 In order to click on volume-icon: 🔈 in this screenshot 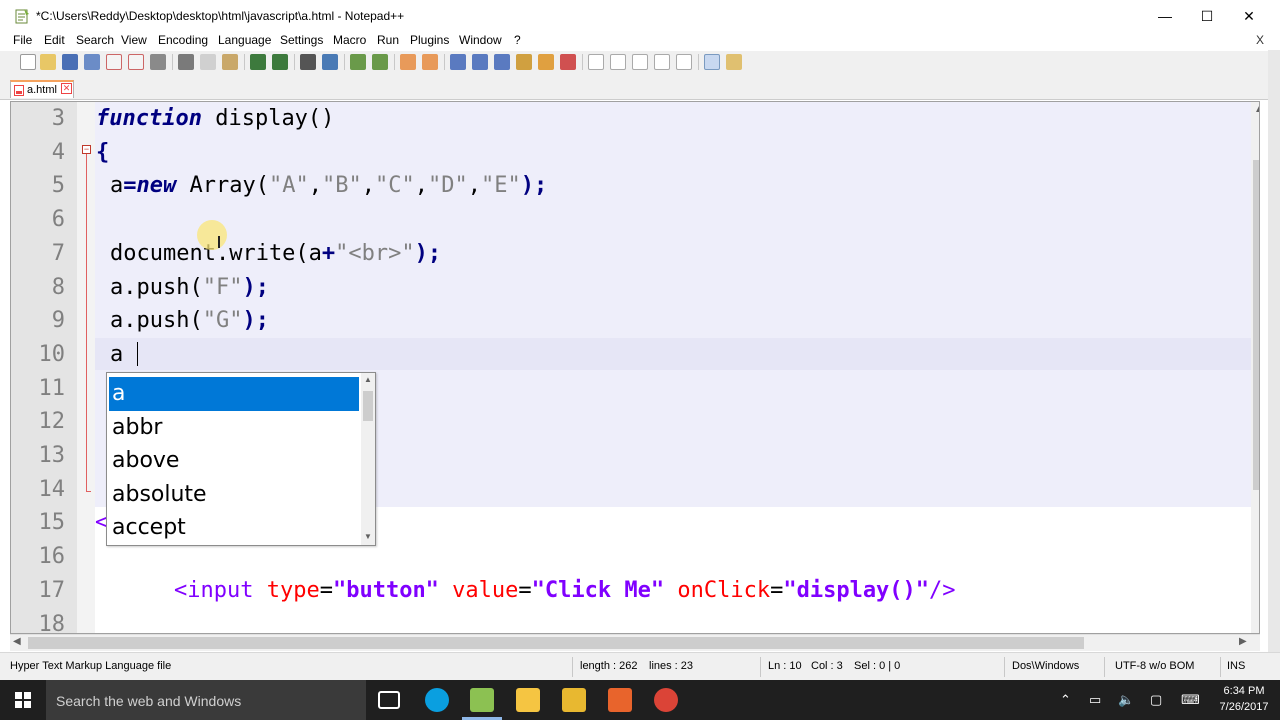, I will do `click(1126, 700)`.